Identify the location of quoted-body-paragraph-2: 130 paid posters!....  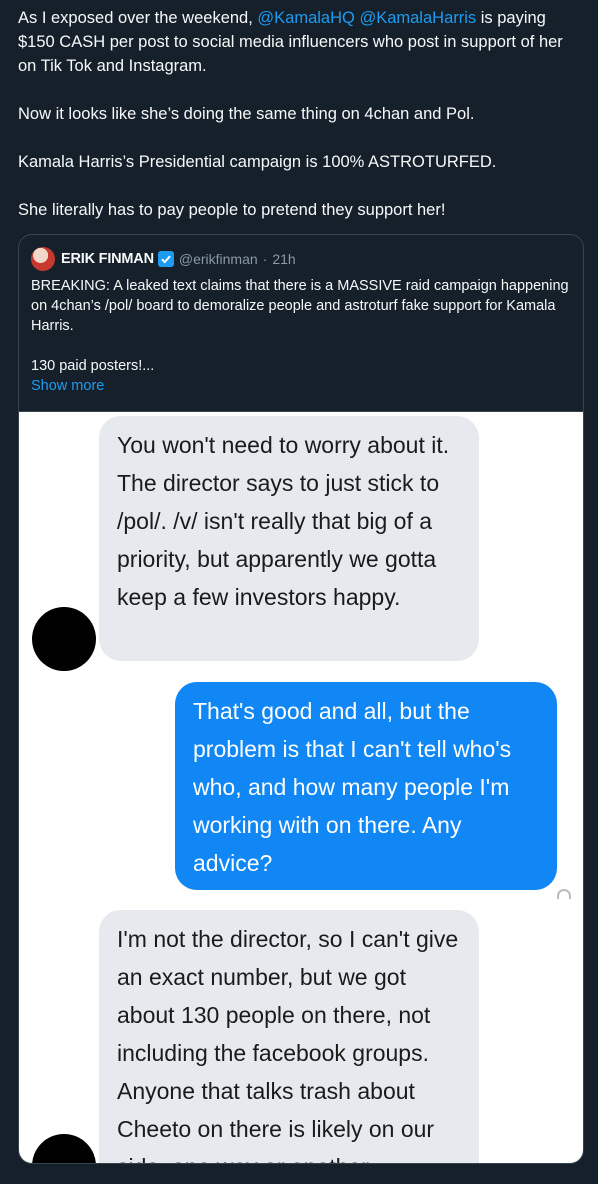
(93, 366).